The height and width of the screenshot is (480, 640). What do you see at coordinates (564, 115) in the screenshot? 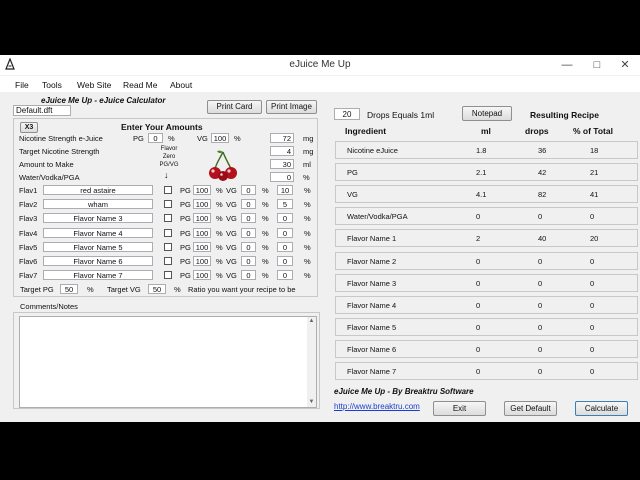
I see `resulting-recipe-heading: Resulting Recipe` at bounding box center [564, 115].